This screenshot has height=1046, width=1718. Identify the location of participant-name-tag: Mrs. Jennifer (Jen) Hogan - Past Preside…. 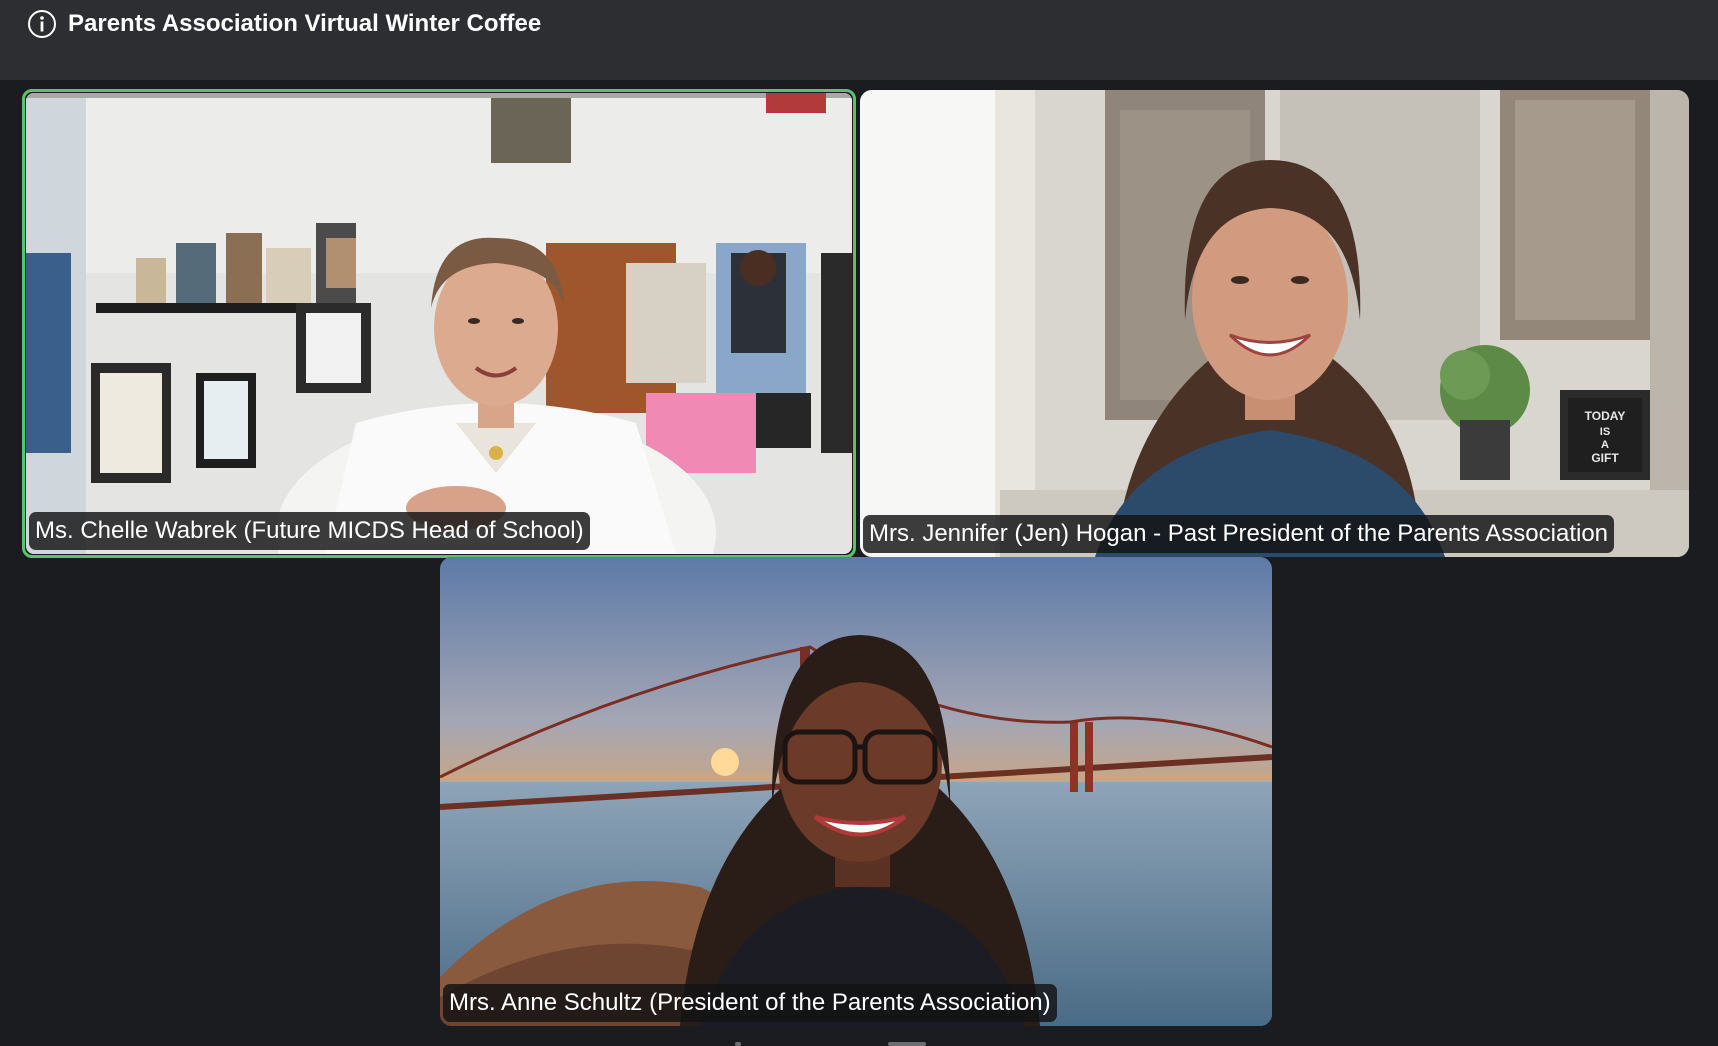
(1239, 534).